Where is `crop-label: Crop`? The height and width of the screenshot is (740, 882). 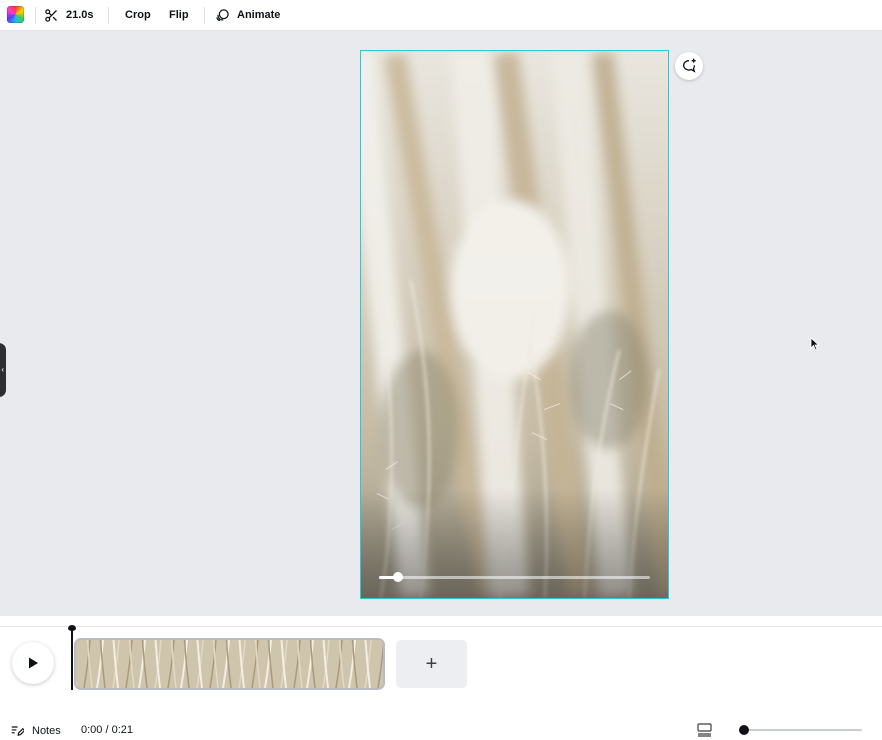 crop-label: Crop is located at coordinates (138, 15).